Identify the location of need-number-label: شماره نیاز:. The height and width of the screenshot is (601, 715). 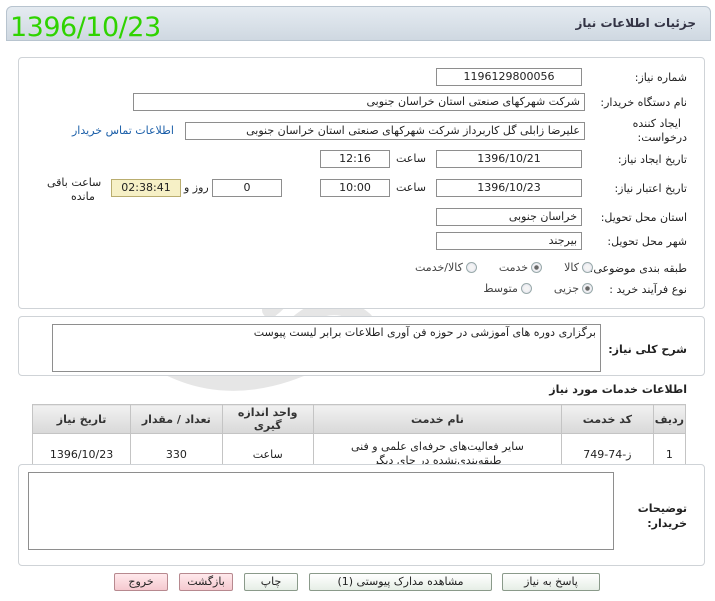
(660, 77).